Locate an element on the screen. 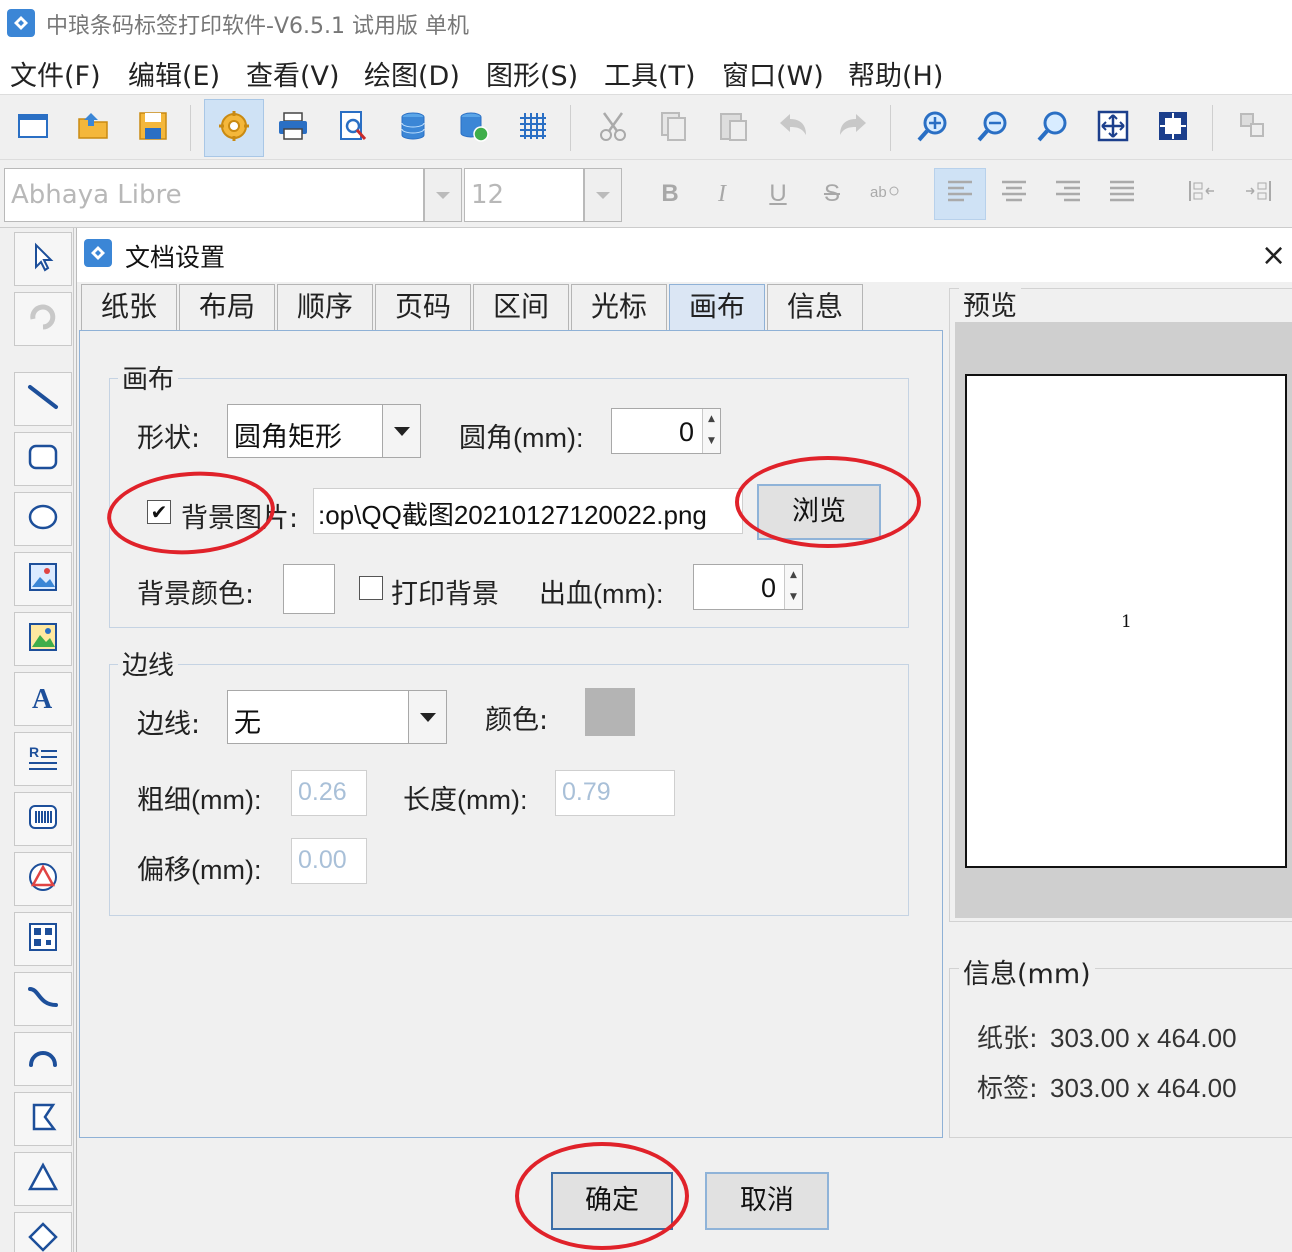 This screenshot has height=1252, width=1292. grid-icon is located at coordinates (533, 128).